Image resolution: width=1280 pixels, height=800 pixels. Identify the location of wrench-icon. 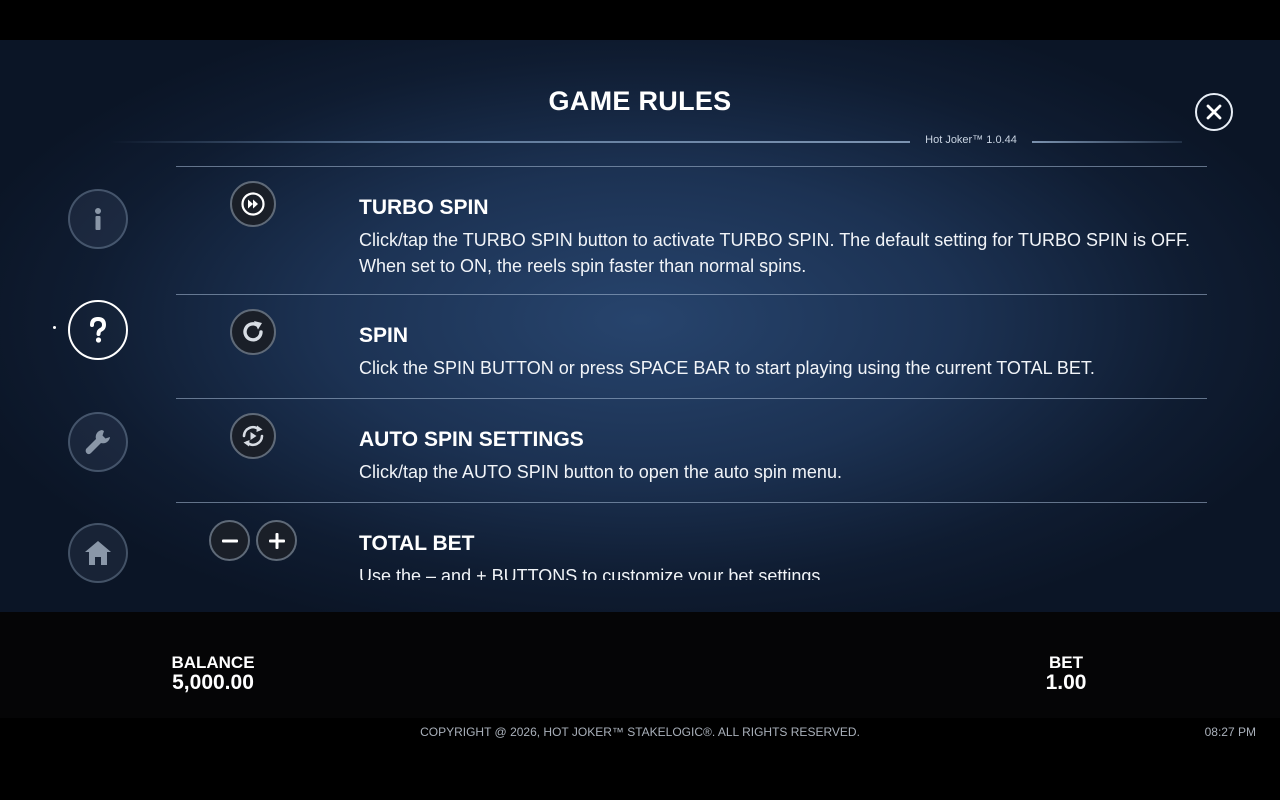
(97, 442).